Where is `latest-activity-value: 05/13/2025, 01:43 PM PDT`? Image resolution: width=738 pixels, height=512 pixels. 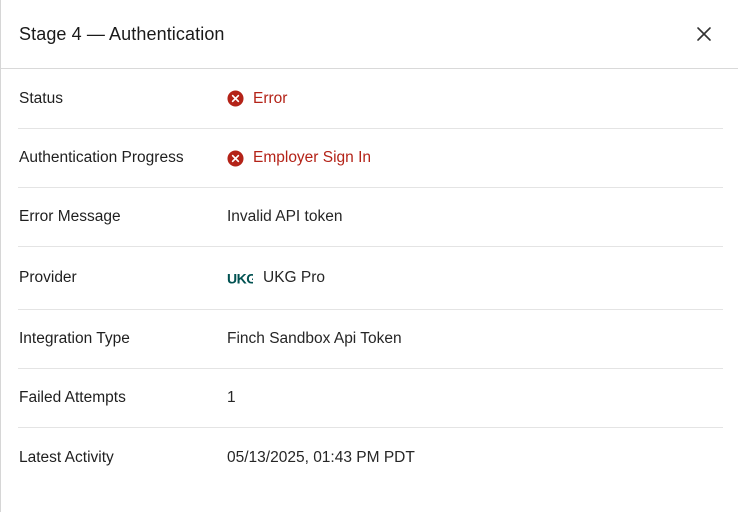
latest-activity-value: 05/13/2025, 01:43 PM PDT is located at coordinates (321, 457).